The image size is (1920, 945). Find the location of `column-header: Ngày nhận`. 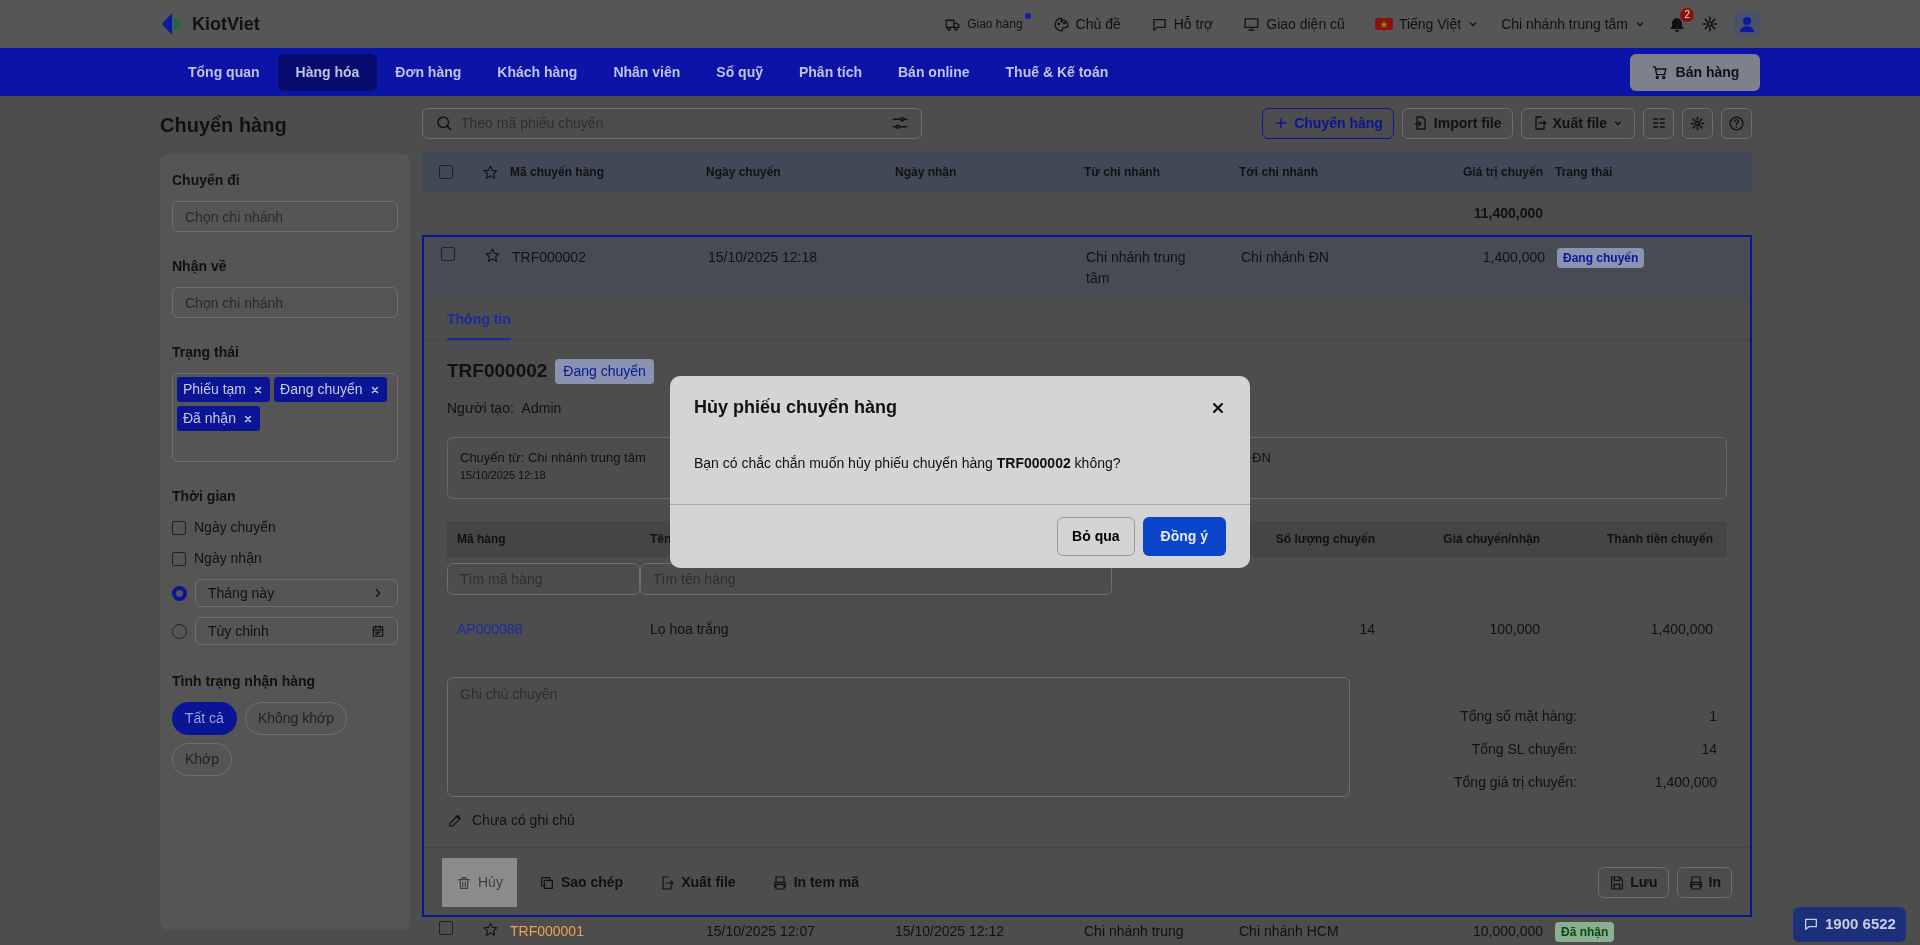

column-header: Ngày nhận is located at coordinates (926, 172).